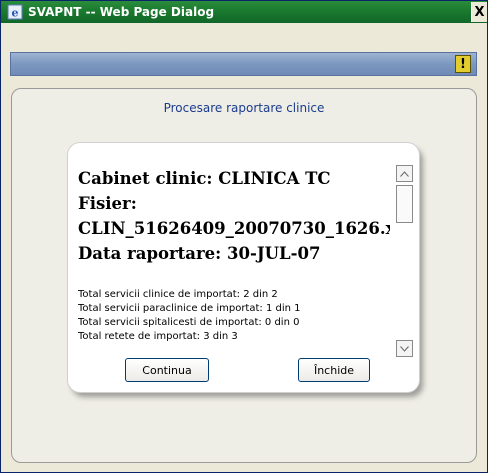 The image size is (488, 473). I want to click on scroll-down-button, so click(404, 348).